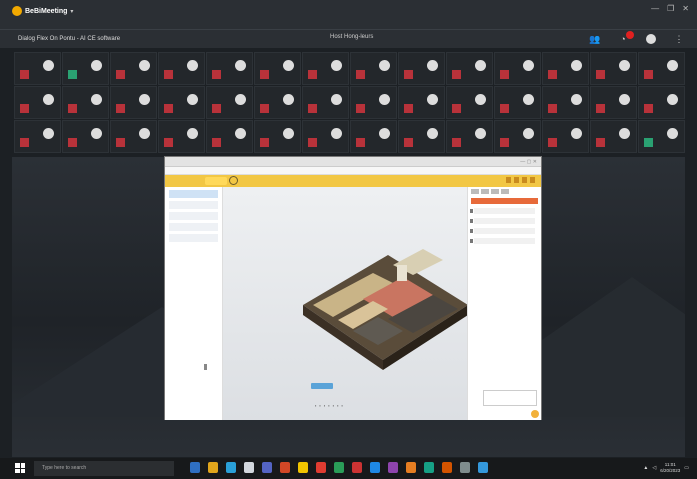 The image size is (697, 479). Describe the element at coordinates (195, 467) in the screenshot. I see `edge-icon` at that location.